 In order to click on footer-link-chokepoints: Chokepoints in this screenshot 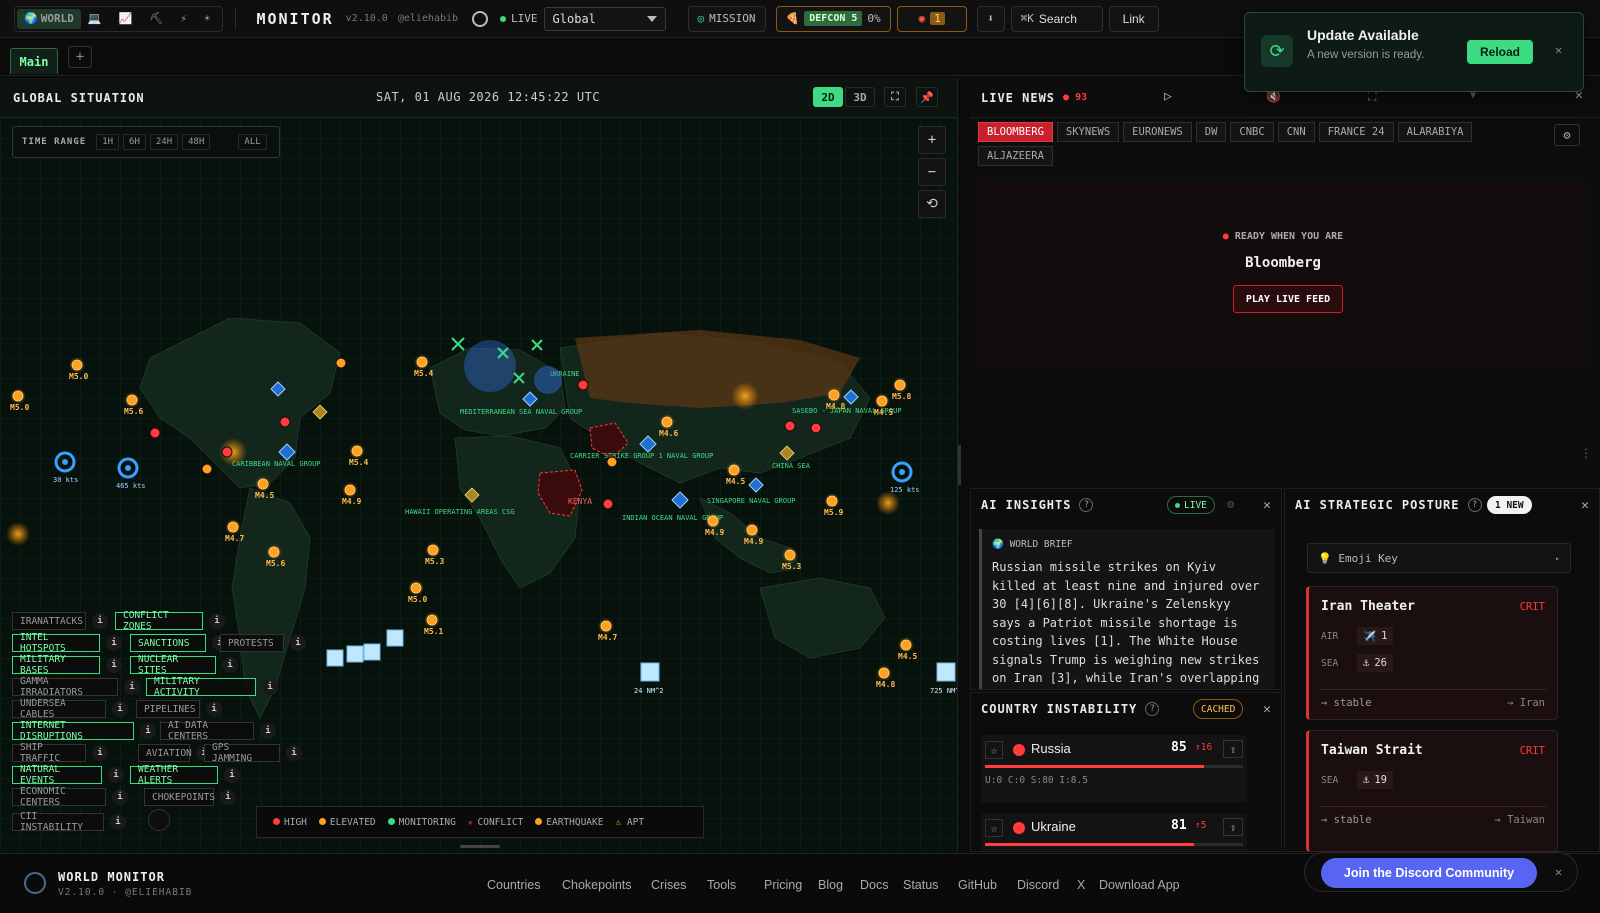, I will do `click(597, 885)`.